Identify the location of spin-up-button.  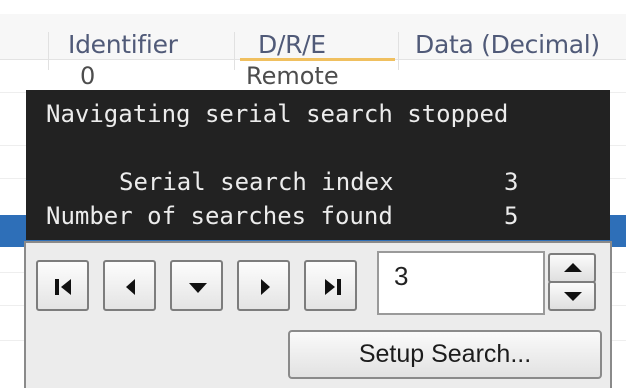
(572, 268).